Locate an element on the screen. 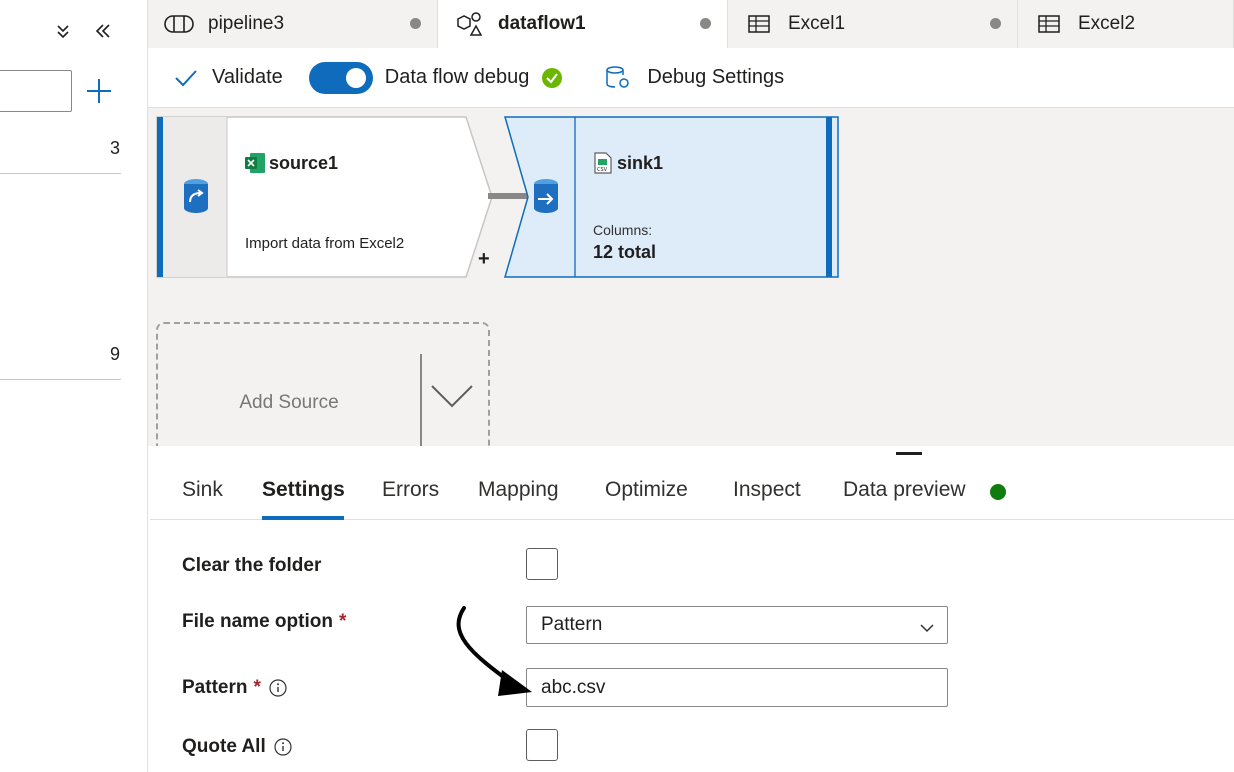 This screenshot has height=772, width=1234. pattern-row: Pattern * is located at coordinates (234, 688).